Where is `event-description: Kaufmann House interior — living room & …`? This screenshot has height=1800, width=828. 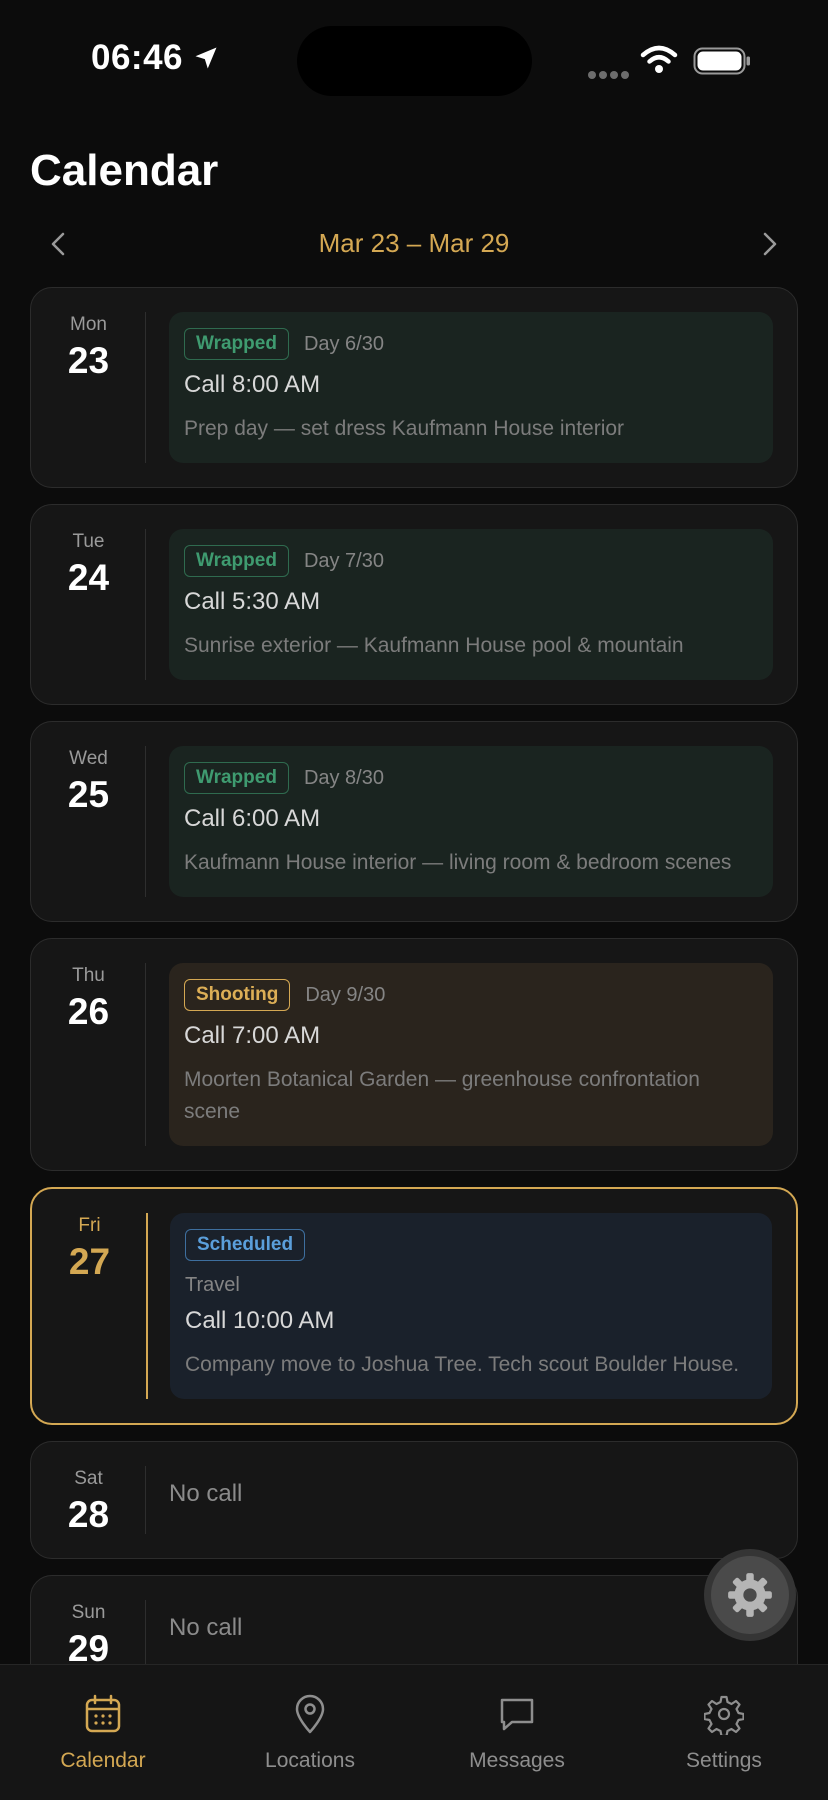 event-description: Kaufmann House interior — living room & … is located at coordinates (458, 862).